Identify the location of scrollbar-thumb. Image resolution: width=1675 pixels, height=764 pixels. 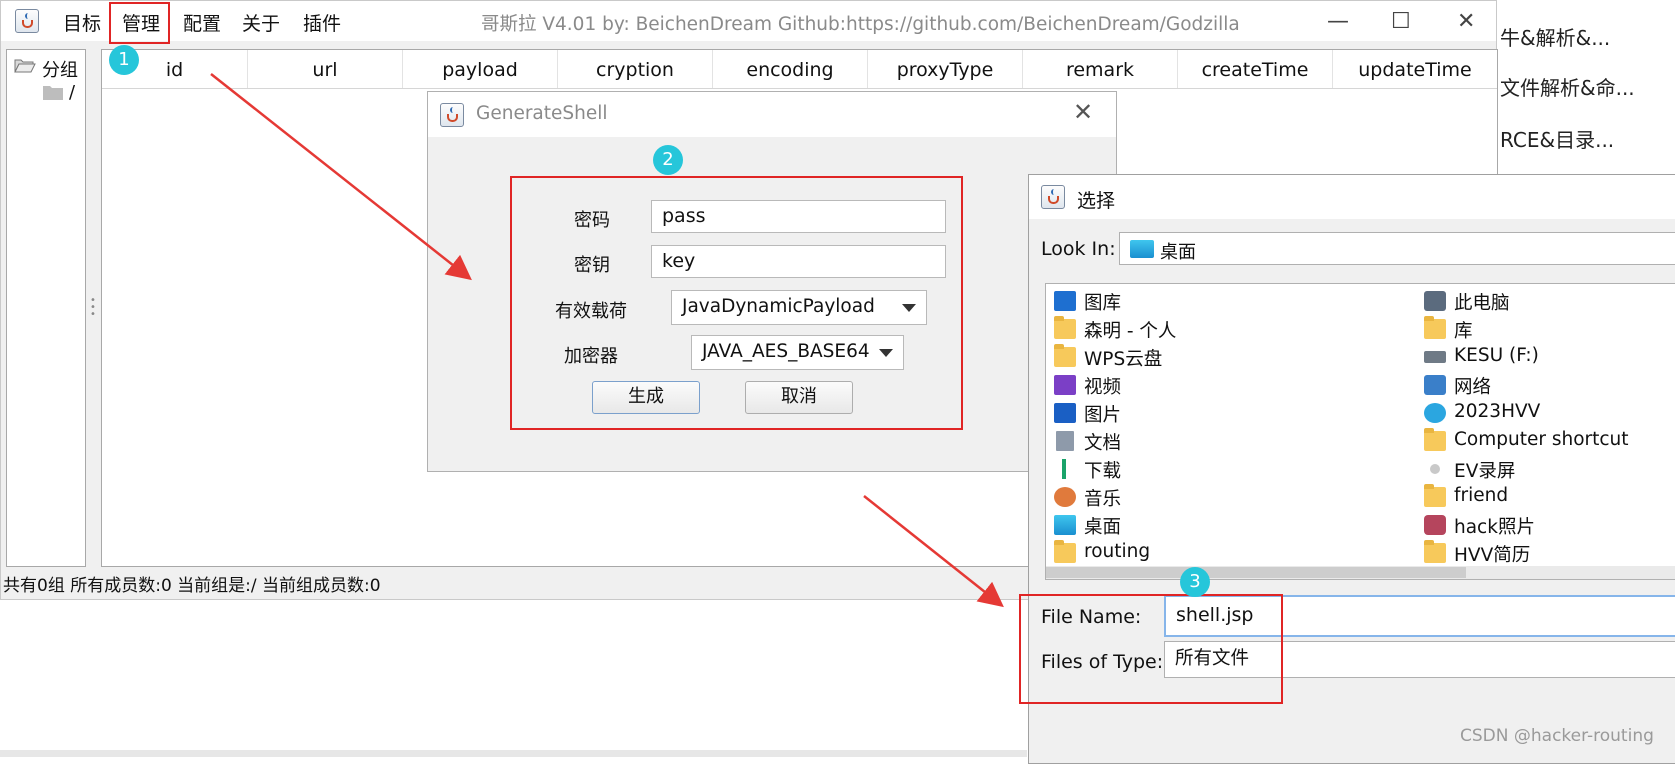
(1256, 572).